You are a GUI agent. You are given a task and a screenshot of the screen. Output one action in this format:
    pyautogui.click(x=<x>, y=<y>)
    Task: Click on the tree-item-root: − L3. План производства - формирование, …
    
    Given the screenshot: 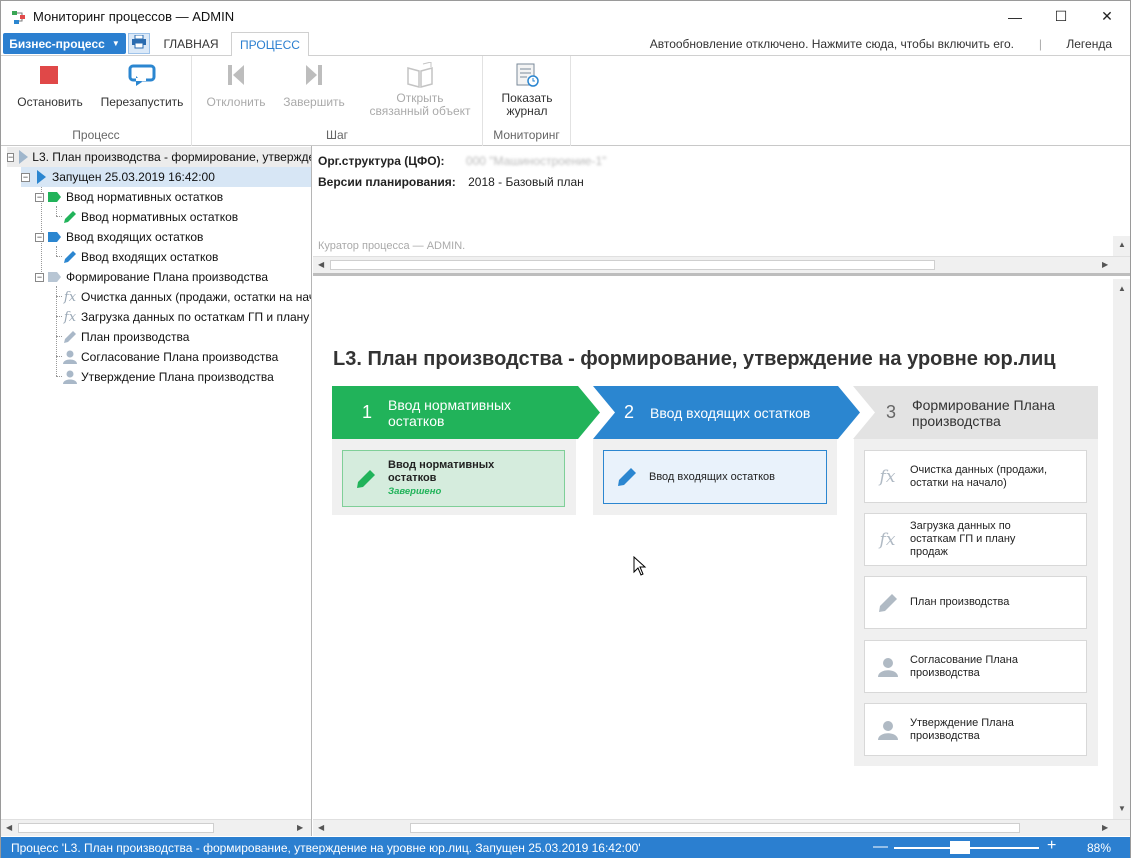 What is the action you would take?
    pyautogui.click(x=159, y=157)
    